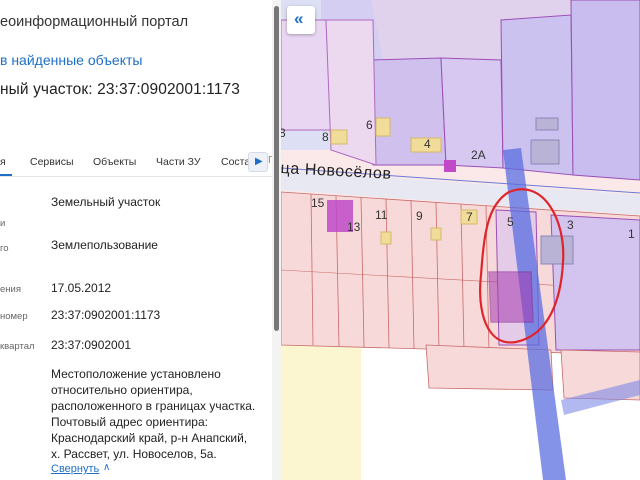  What do you see at coordinates (104, 245) in the screenshot?
I see `row-value-type: Землепользование` at bounding box center [104, 245].